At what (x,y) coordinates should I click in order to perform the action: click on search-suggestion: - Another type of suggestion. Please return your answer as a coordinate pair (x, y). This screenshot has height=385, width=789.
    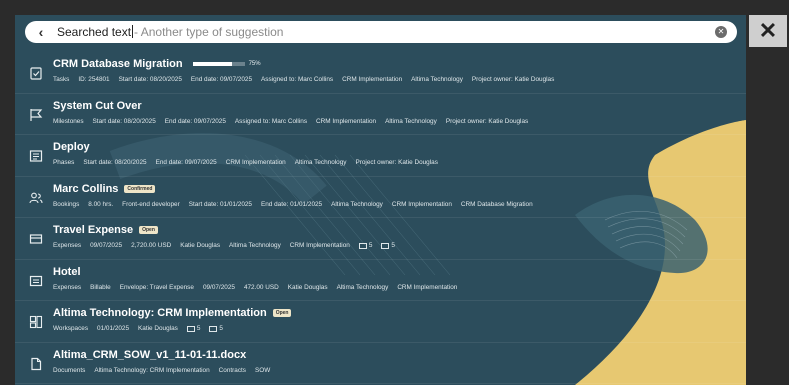
    Looking at the image, I should click on (208, 32).